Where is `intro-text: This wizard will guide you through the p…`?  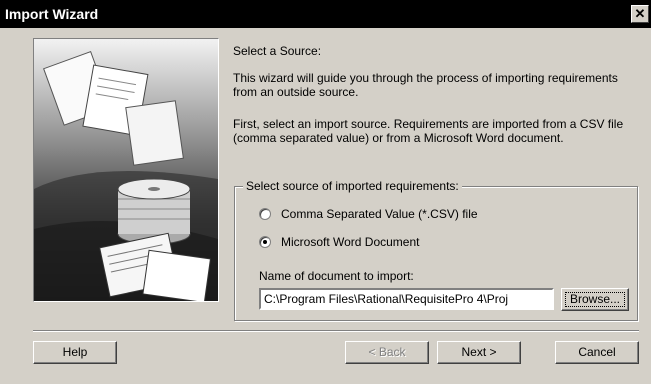
intro-text: This wizard will guide you through the p… is located at coordinates (425, 85).